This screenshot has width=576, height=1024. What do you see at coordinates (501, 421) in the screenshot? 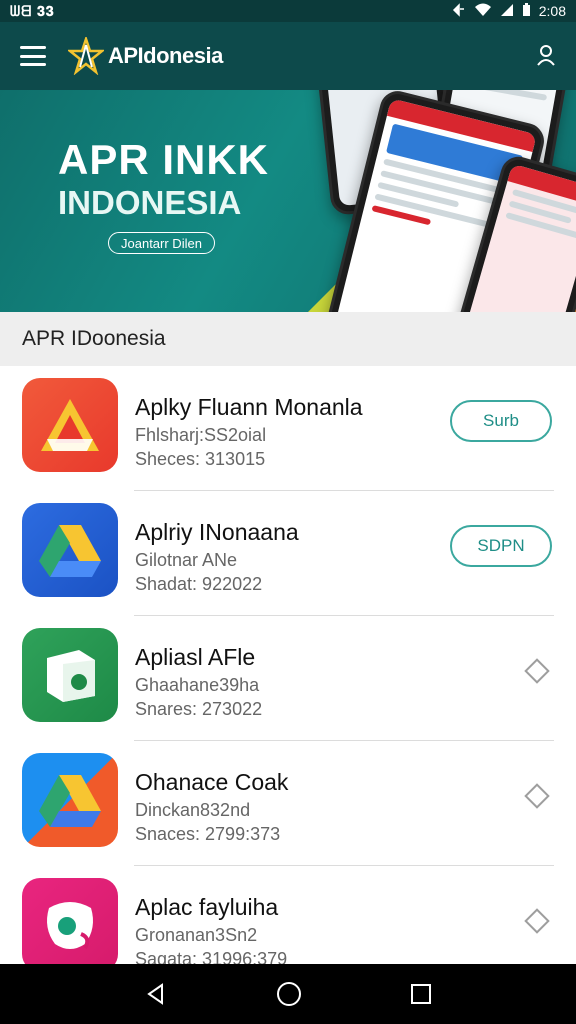
I see `install-button: Surb` at bounding box center [501, 421].